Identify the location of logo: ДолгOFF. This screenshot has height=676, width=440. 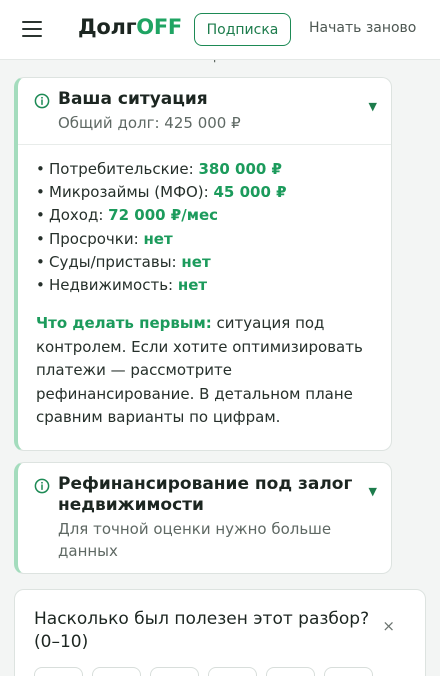
(130, 27).